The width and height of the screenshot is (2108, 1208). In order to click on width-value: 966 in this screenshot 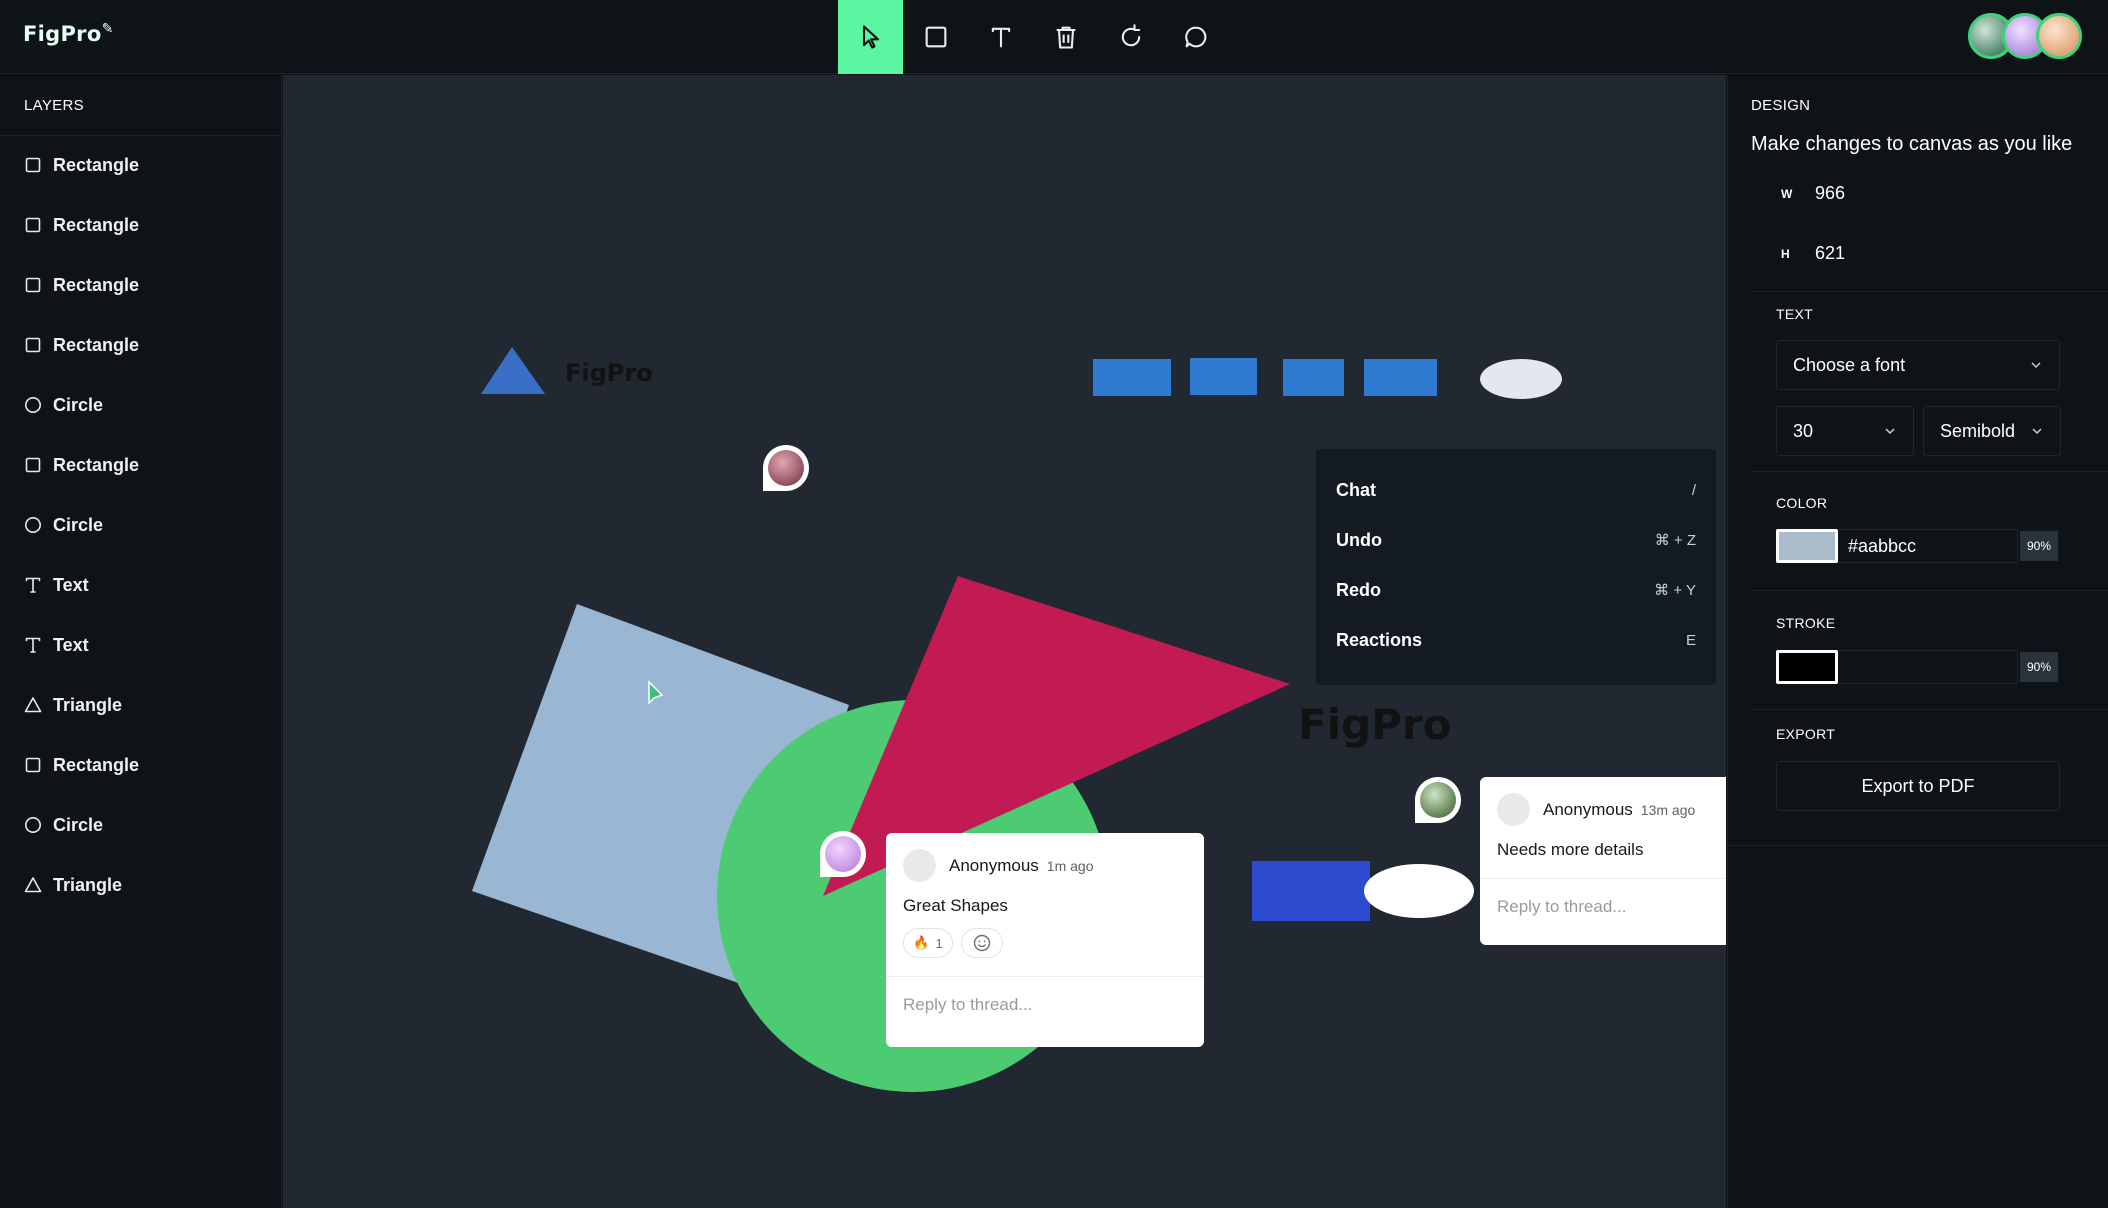, I will do `click(1830, 193)`.